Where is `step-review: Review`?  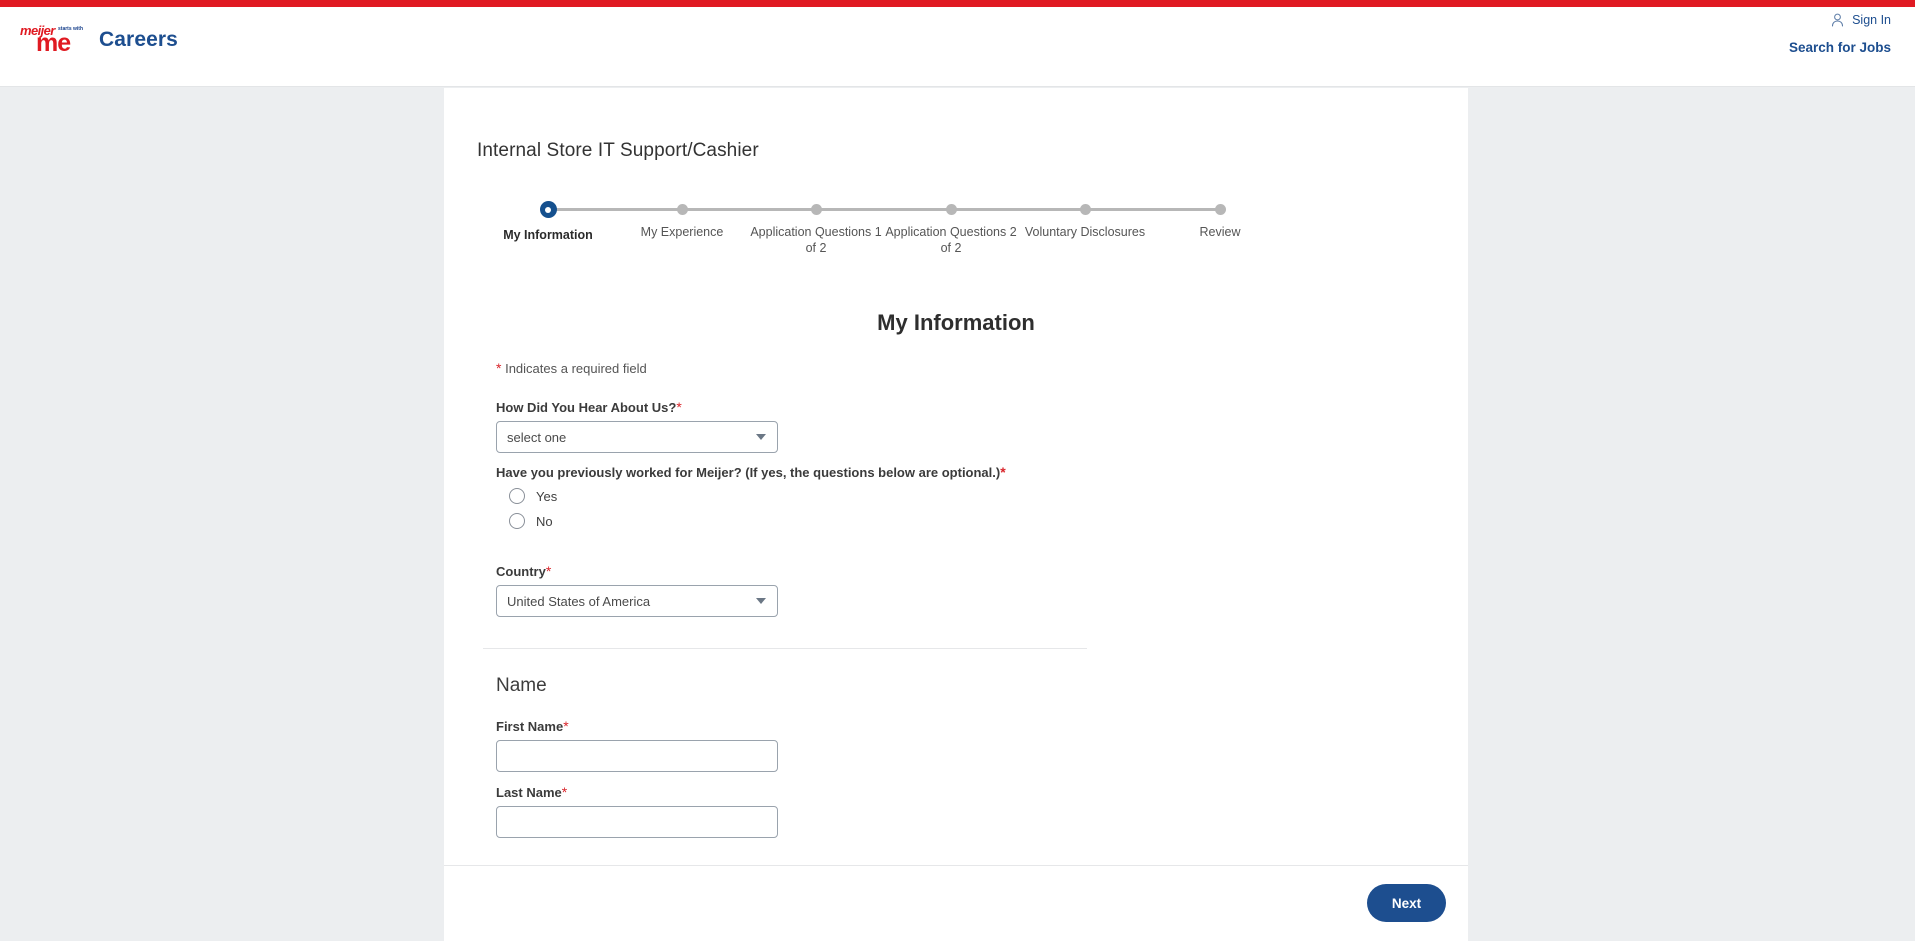 step-review: Review is located at coordinates (1220, 219).